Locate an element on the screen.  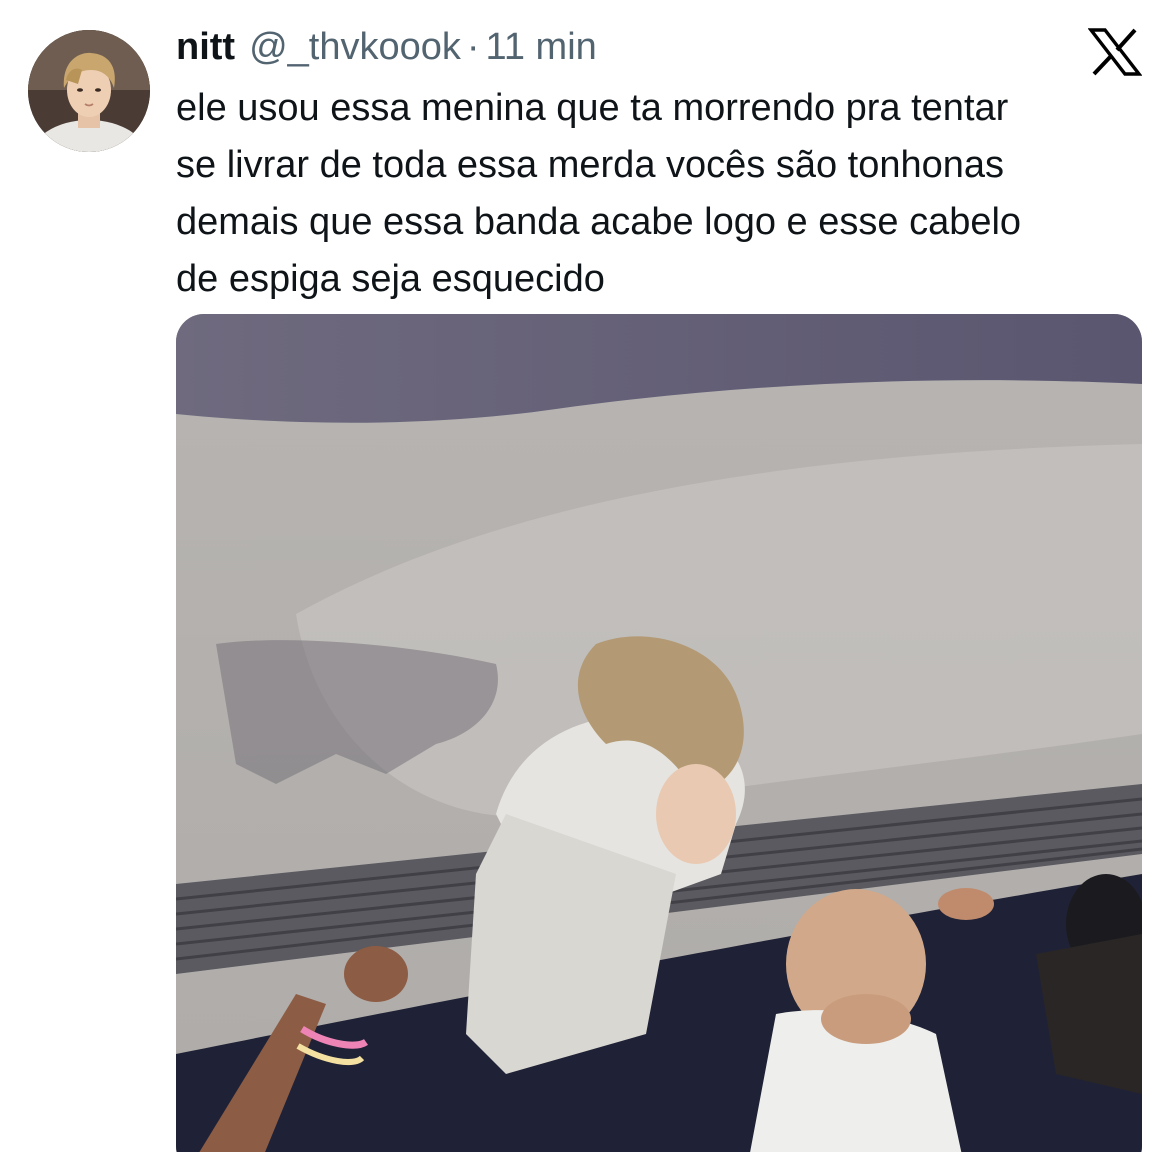
display-name: nitt is located at coordinates (205, 47).